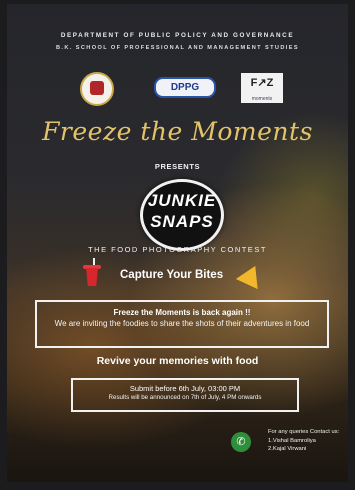 Image resolution: width=355 pixels, height=490 pixels. I want to click on contest-subtitle: THE FOOD PHOTOGRAPHY CONTEST, so click(177, 249).